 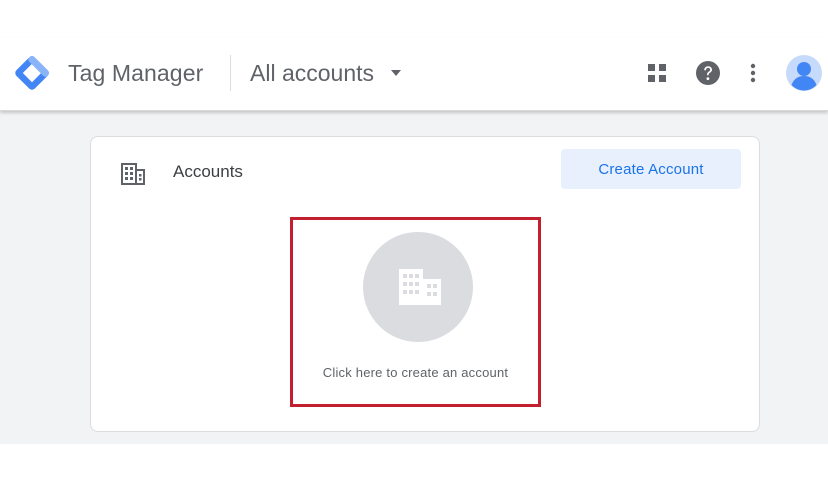 I want to click on apps-button, so click(x=657, y=73).